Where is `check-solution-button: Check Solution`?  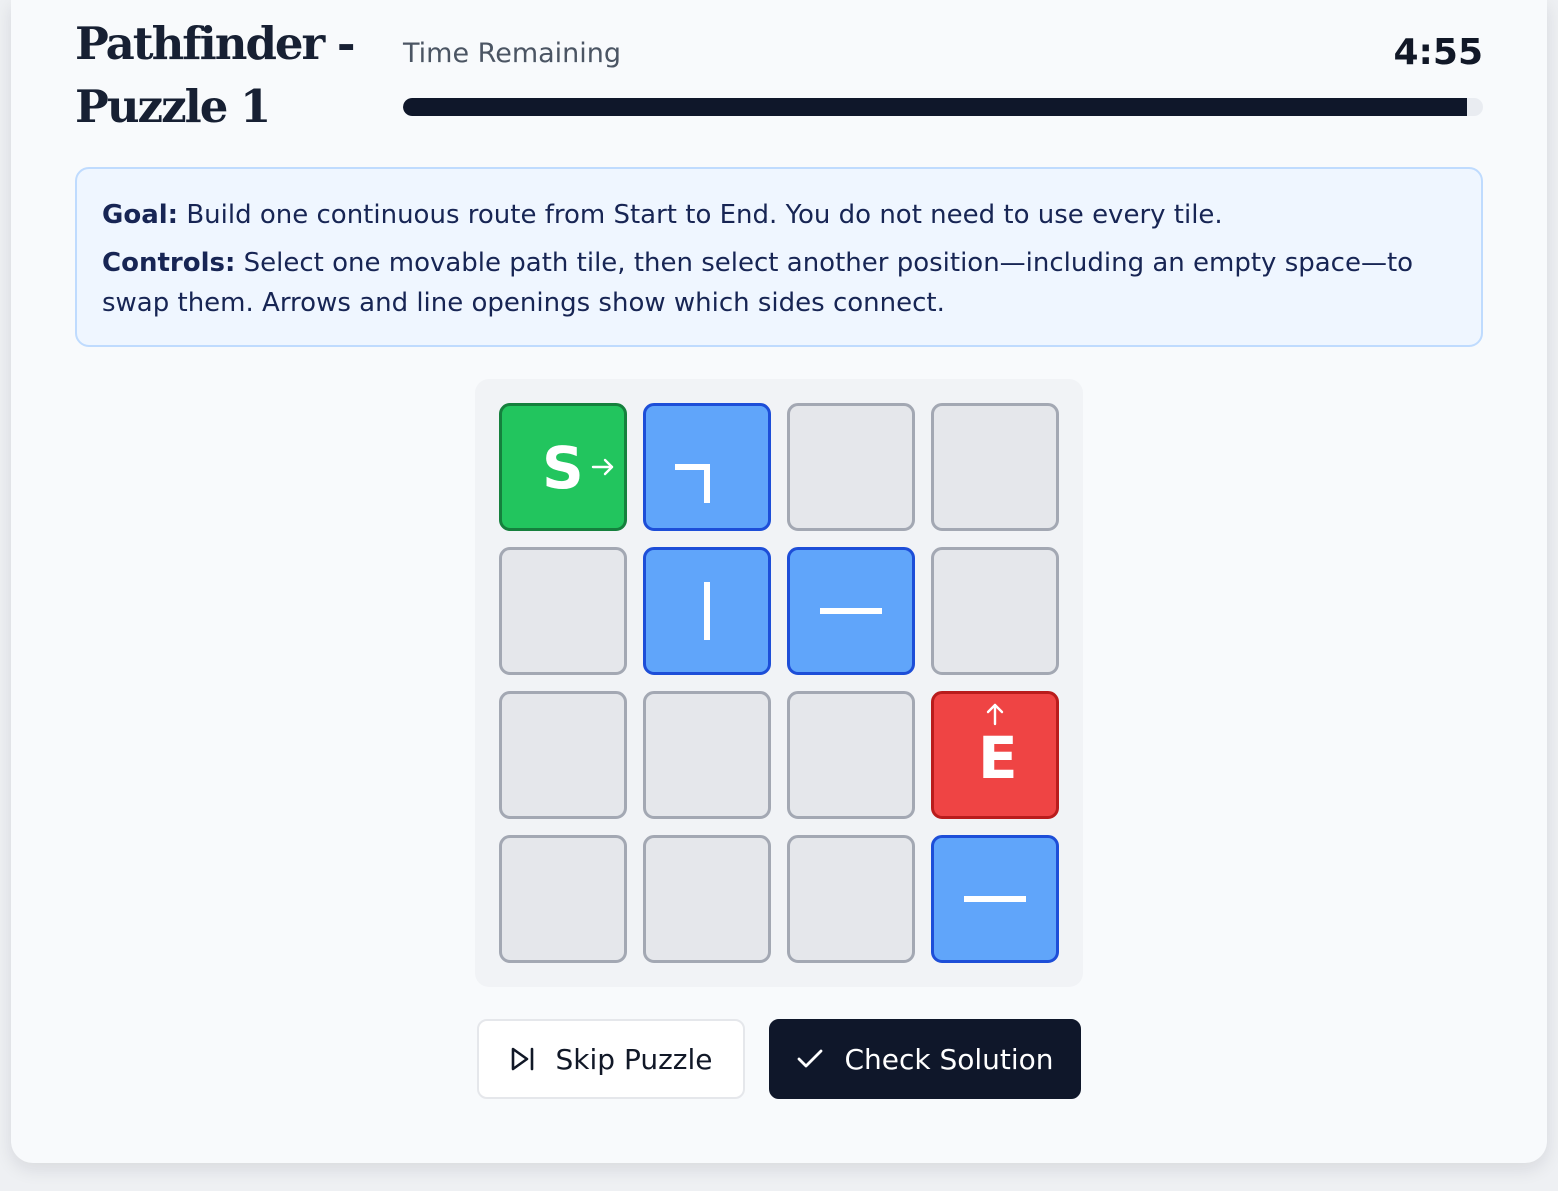 check-solution-button: Check Solution is located at coordinates (925, 1059).